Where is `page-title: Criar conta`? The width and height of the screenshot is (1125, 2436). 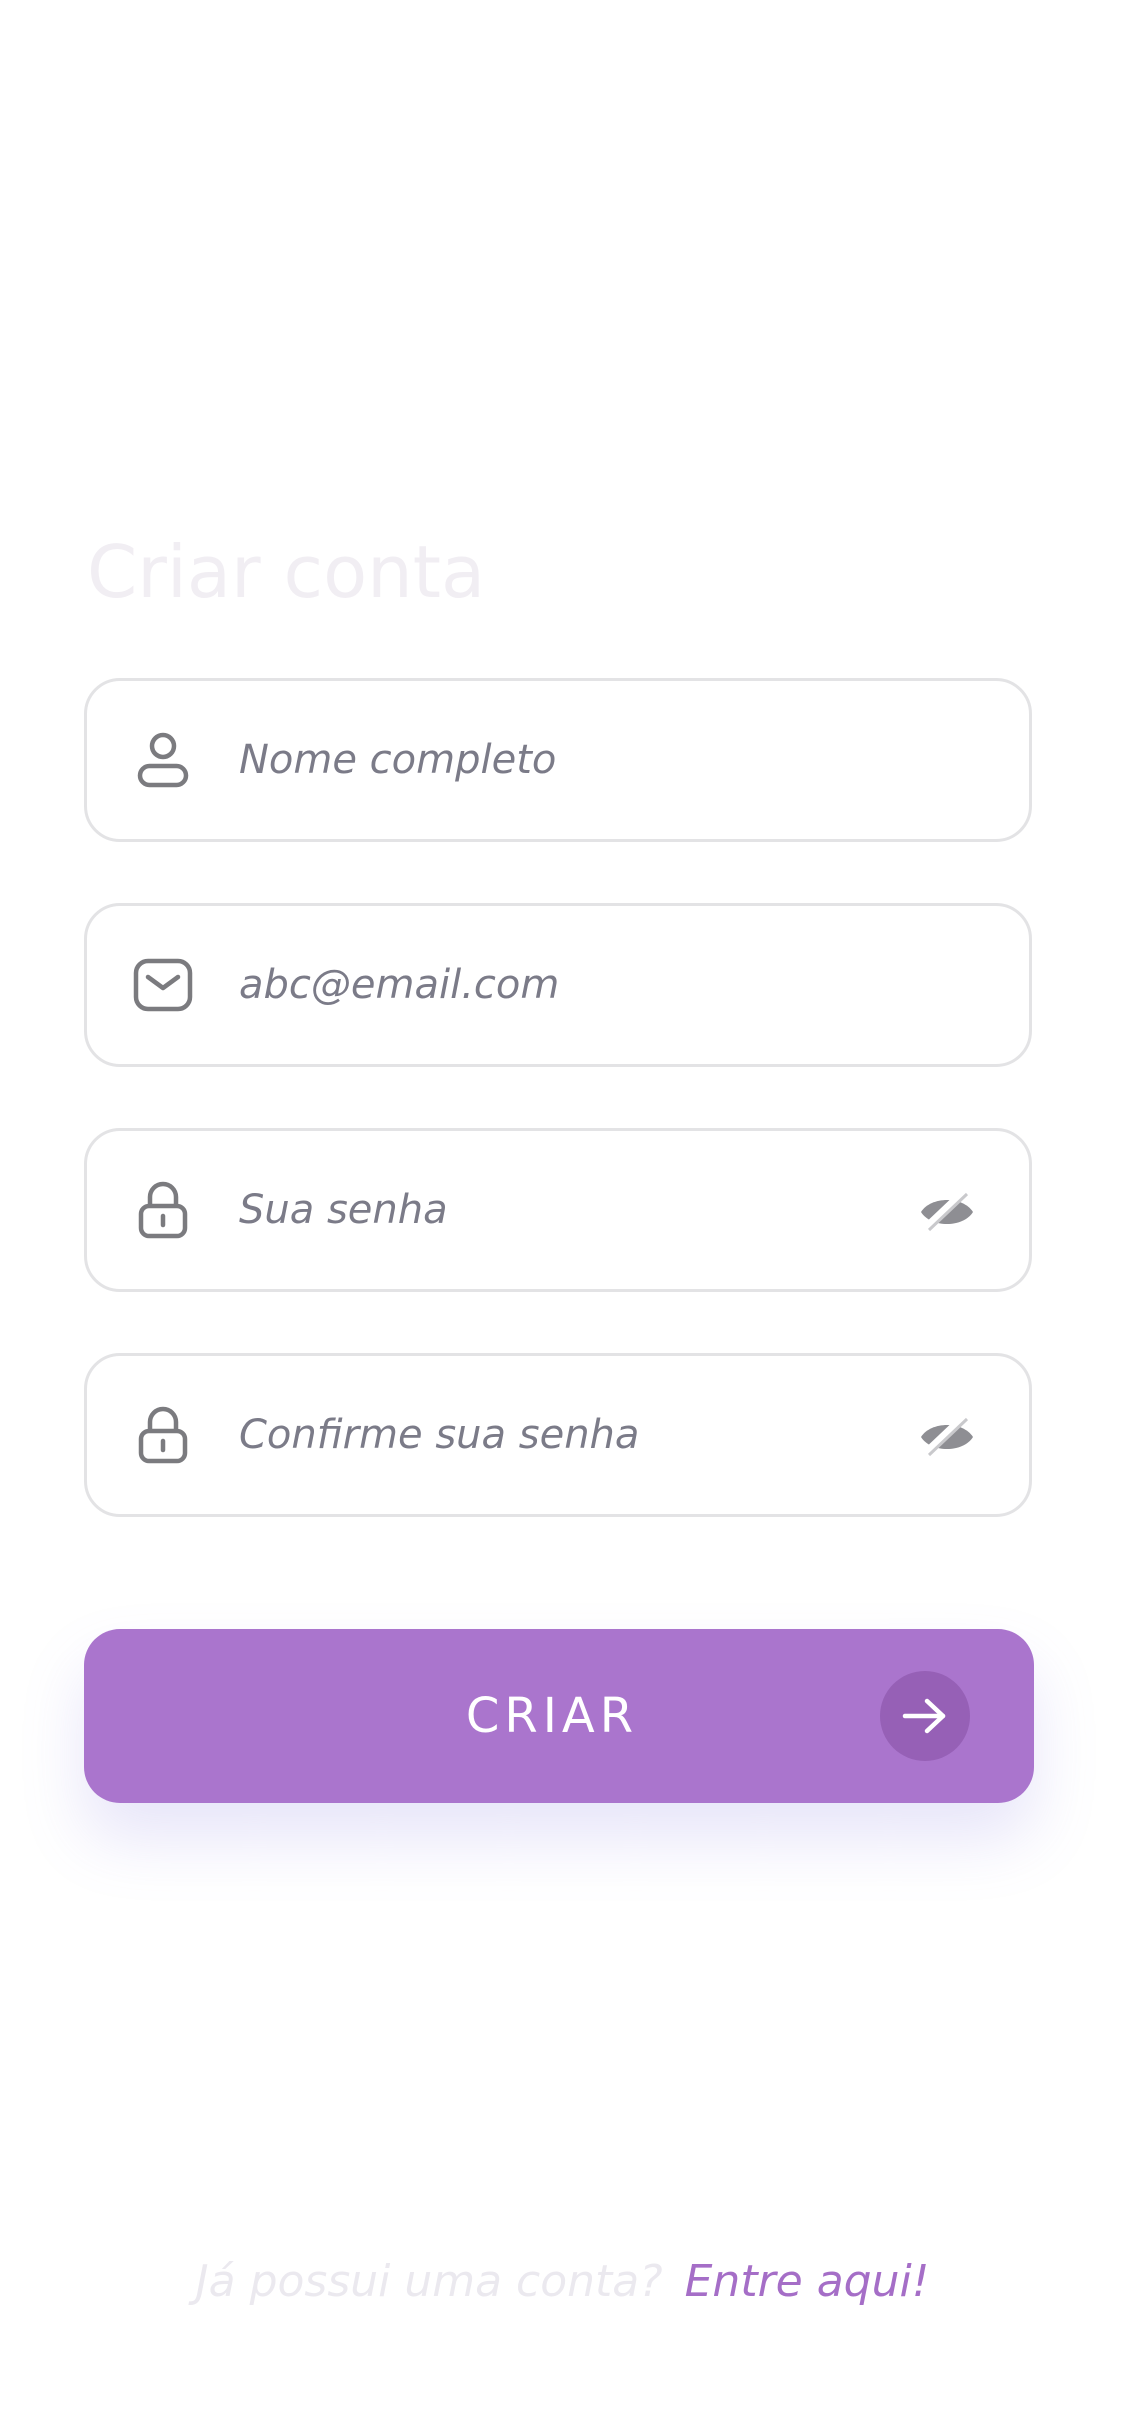
page-title: Criar conta is located at coordinates (286, 572).